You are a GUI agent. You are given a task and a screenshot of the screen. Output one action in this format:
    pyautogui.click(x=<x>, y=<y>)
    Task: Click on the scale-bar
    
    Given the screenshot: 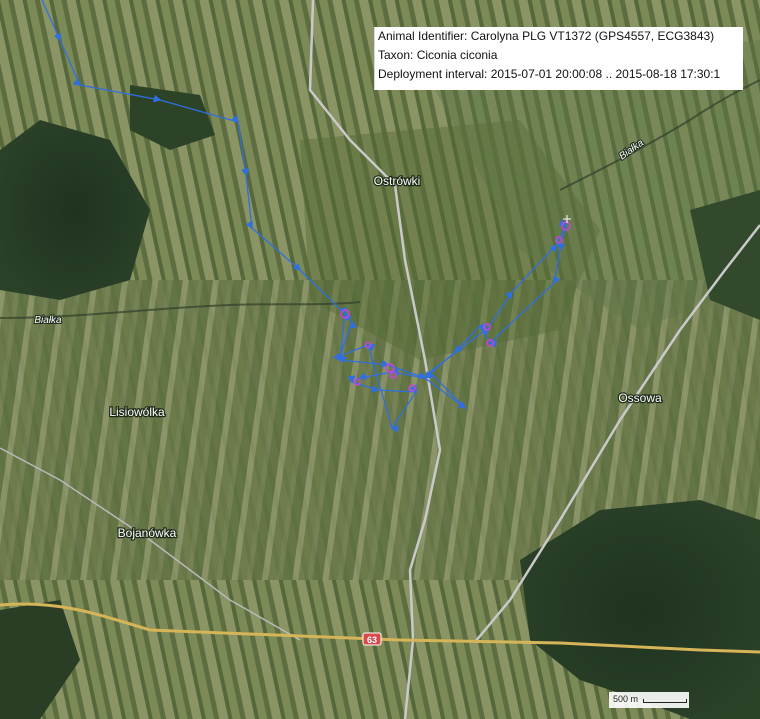 What is the action you would take?
    pyautogui.click(x=665, y=701)
    